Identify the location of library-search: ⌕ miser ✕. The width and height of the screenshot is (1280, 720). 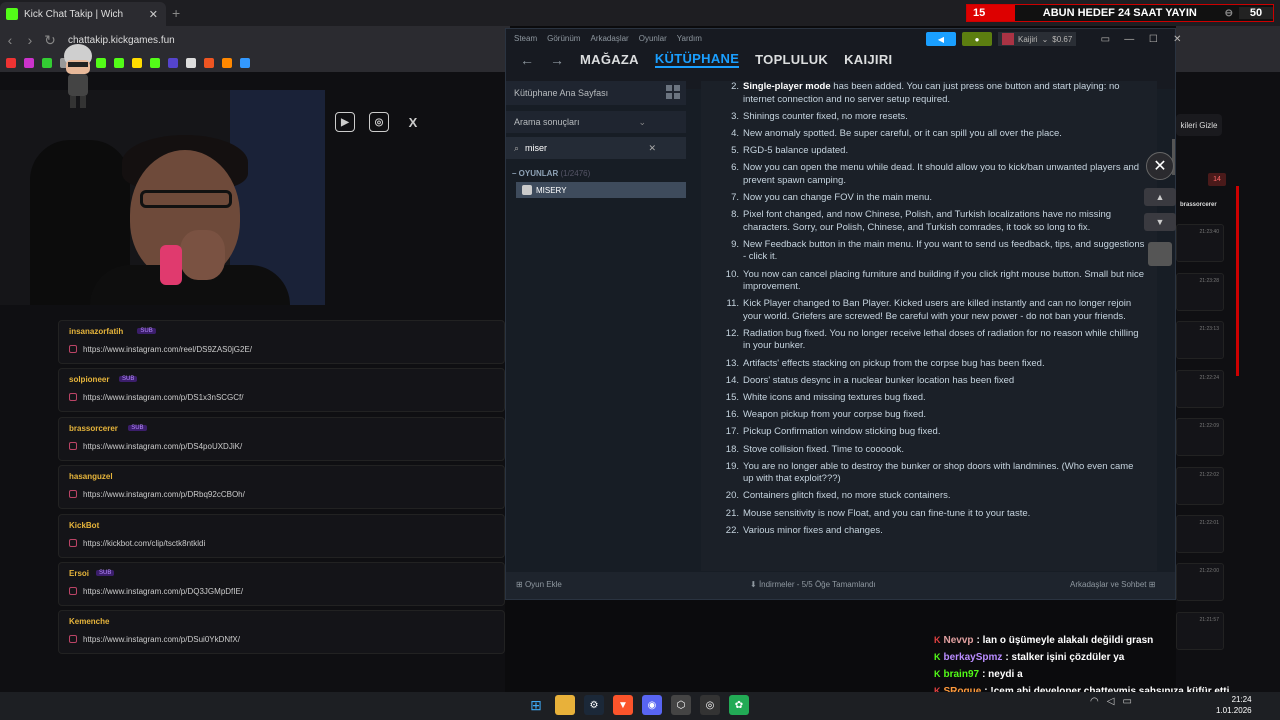
(596, 148).